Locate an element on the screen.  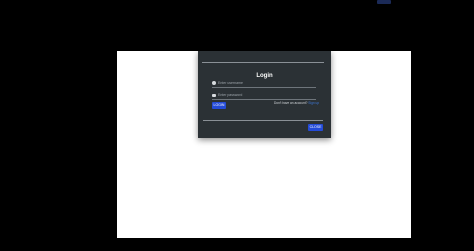
close-button: CLOSE is located at coordinates (315, 127).